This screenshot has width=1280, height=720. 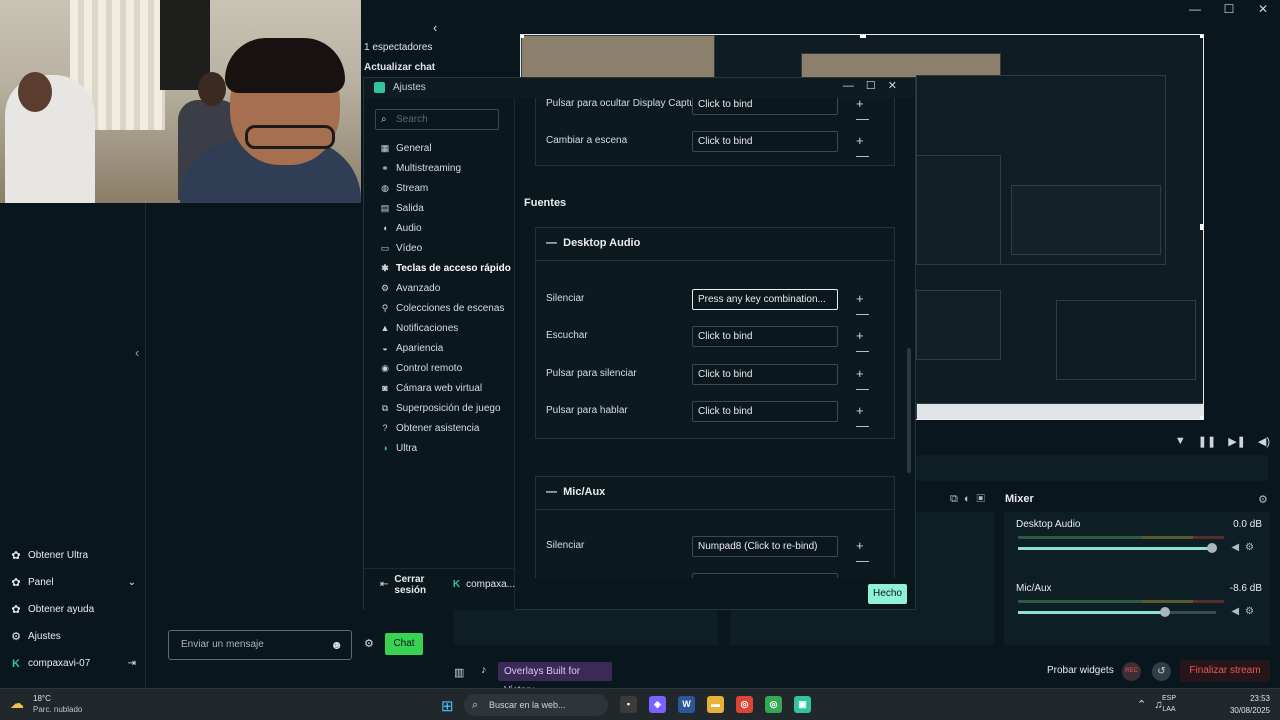 I want to click on chat-message-input: Enviar un mensaje ☻, so click(x=260, y=645).